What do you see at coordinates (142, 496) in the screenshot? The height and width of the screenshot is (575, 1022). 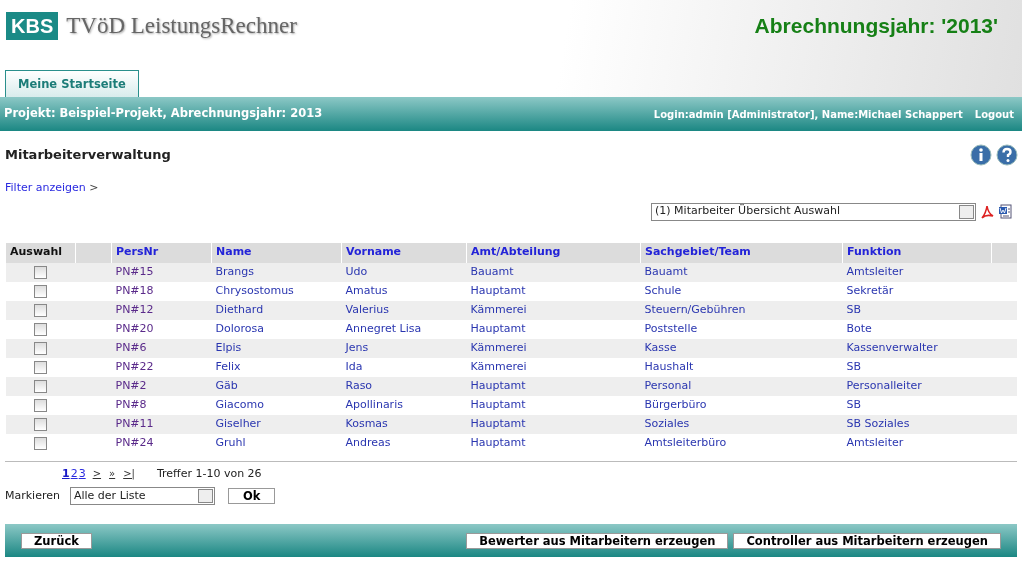 I see `mark-select: Alle der Liste` at bounding box center [142, 496].